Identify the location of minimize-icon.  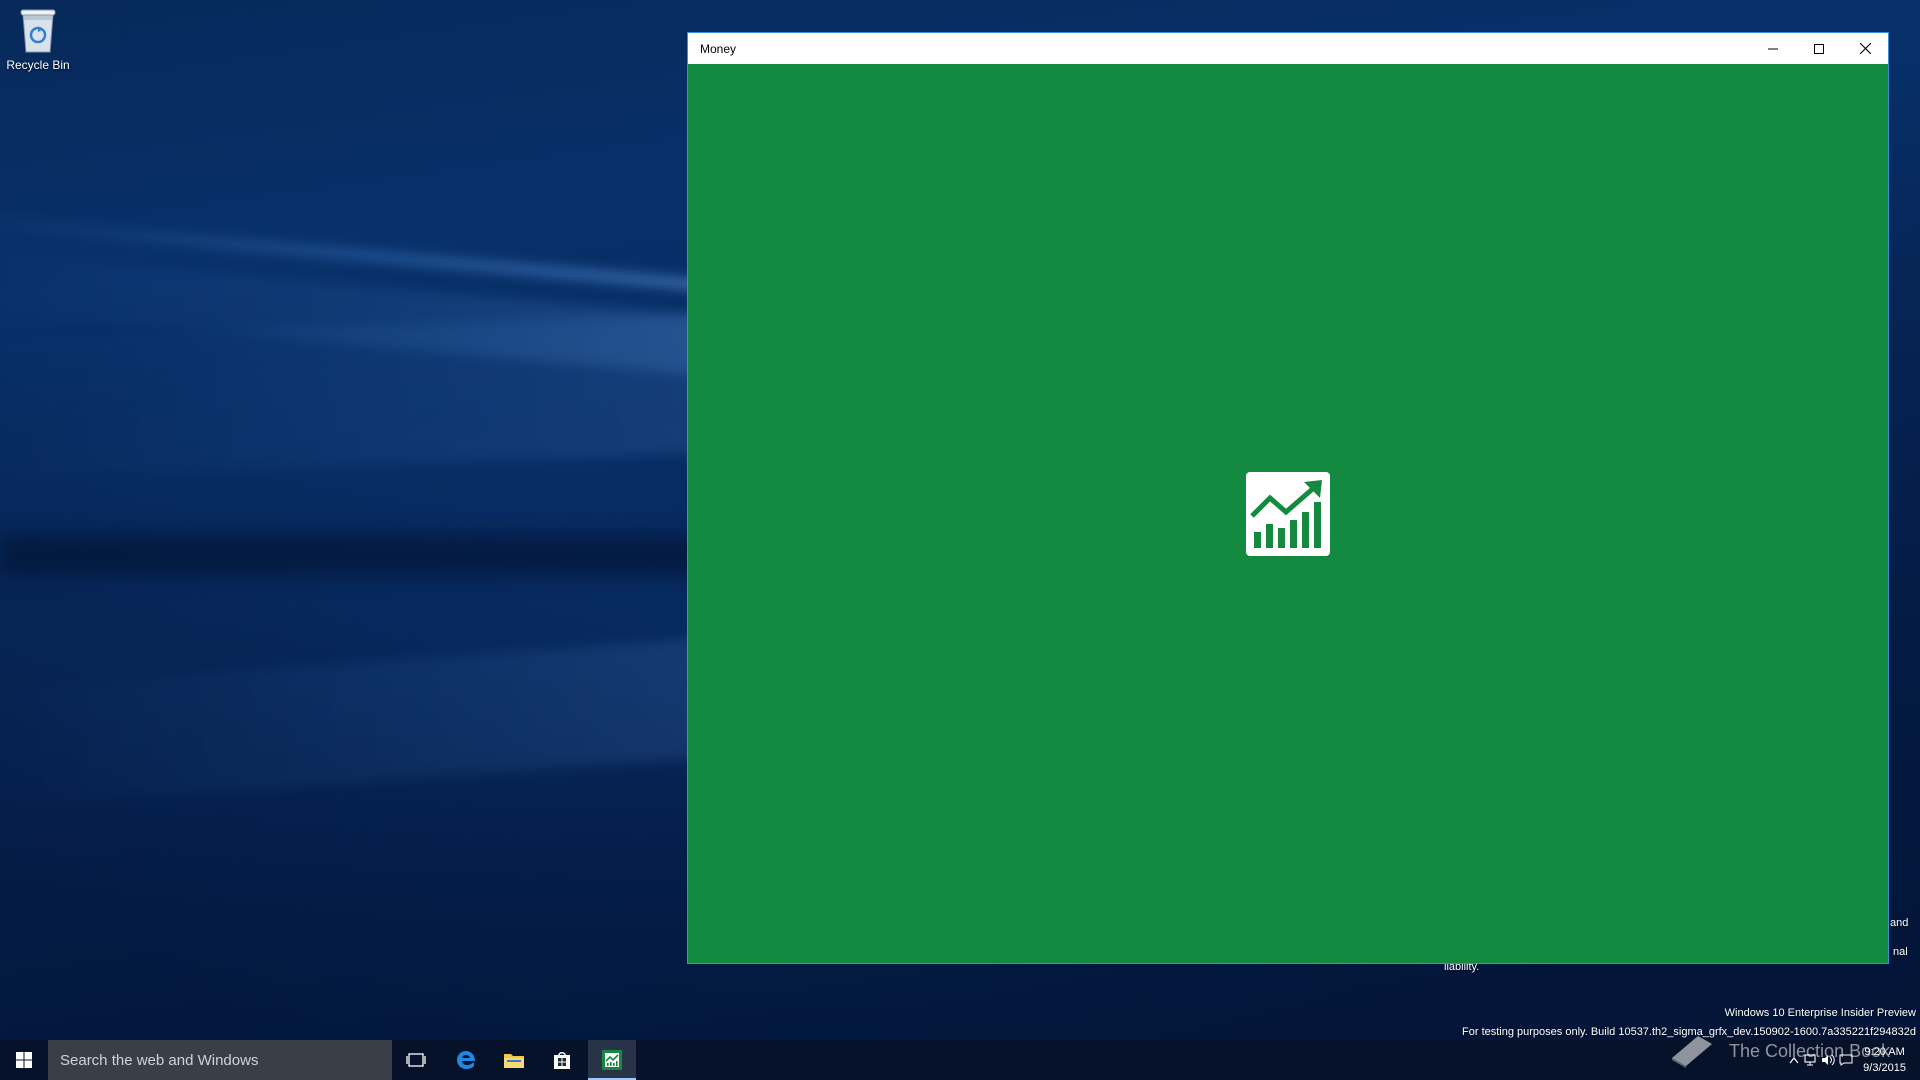
(1773, 48).